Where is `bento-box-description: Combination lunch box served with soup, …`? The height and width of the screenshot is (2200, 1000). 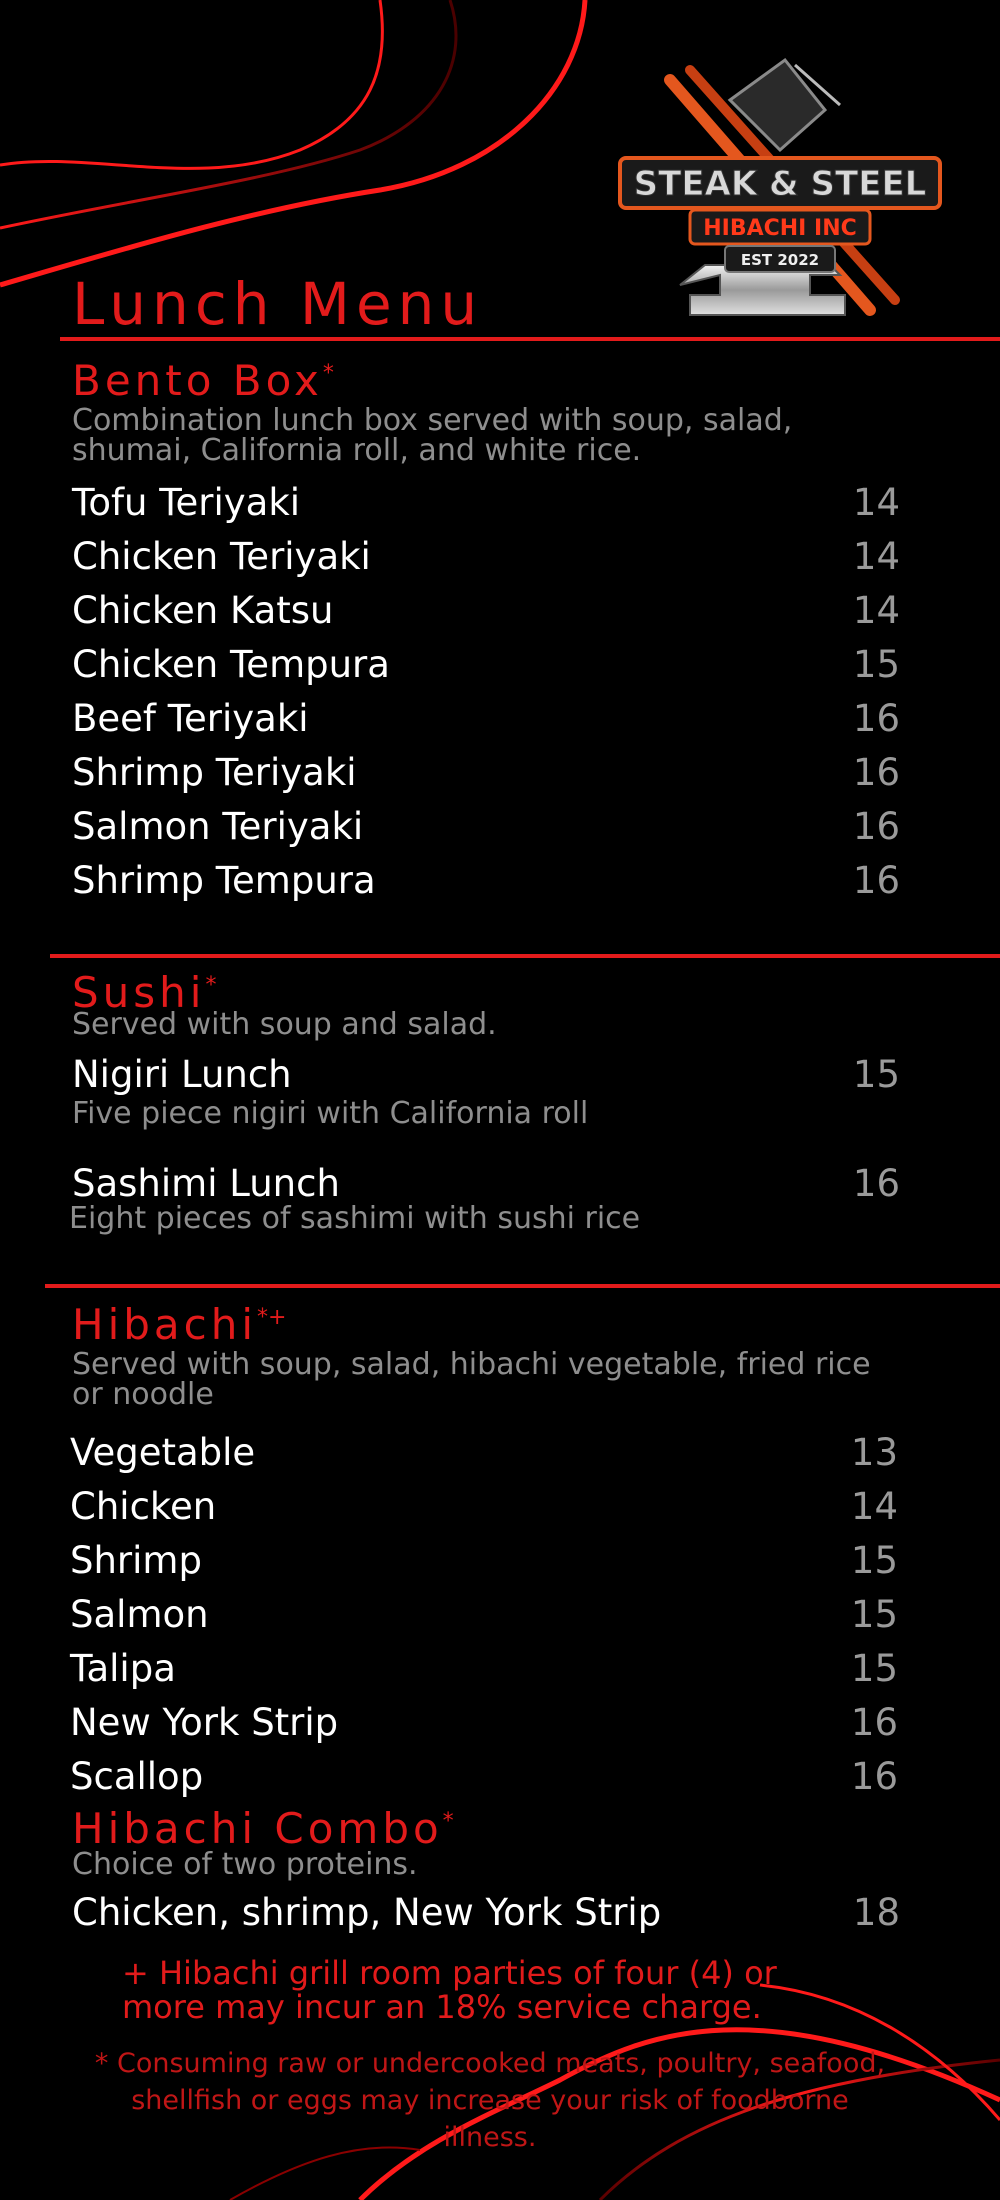
bento-box-description: Combination lunch box served with soup, … is located at coordinates (507, 436).